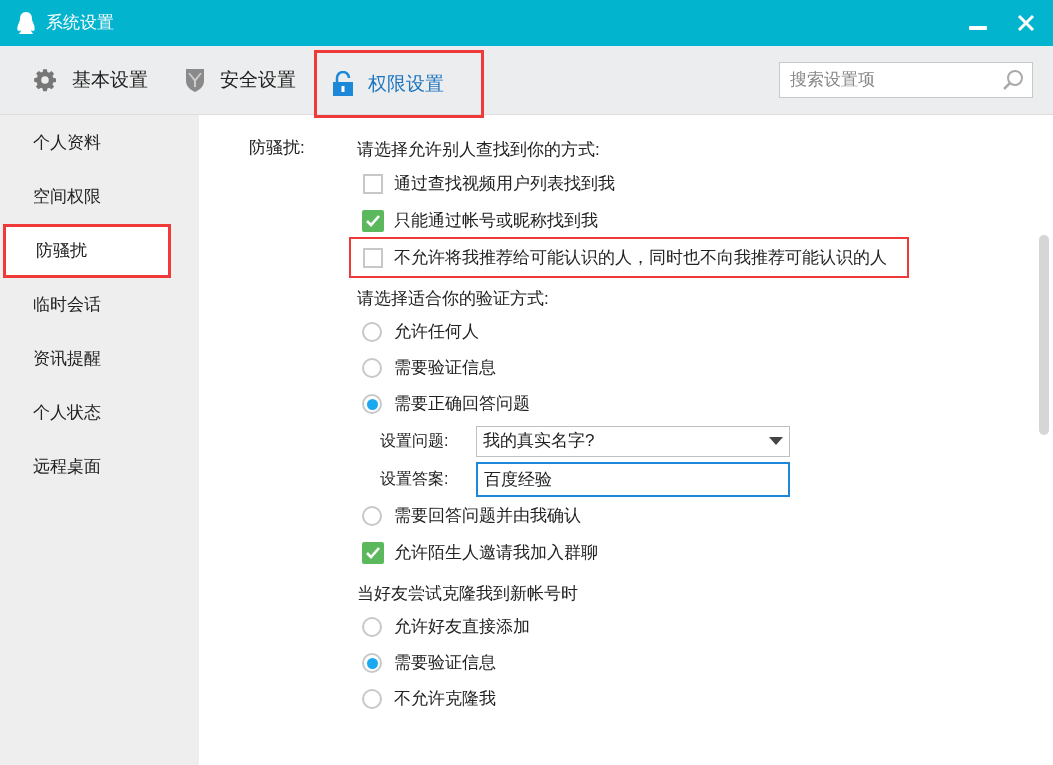  I want to click on radio-label: 需要正确回答问题, so click(462, 404).